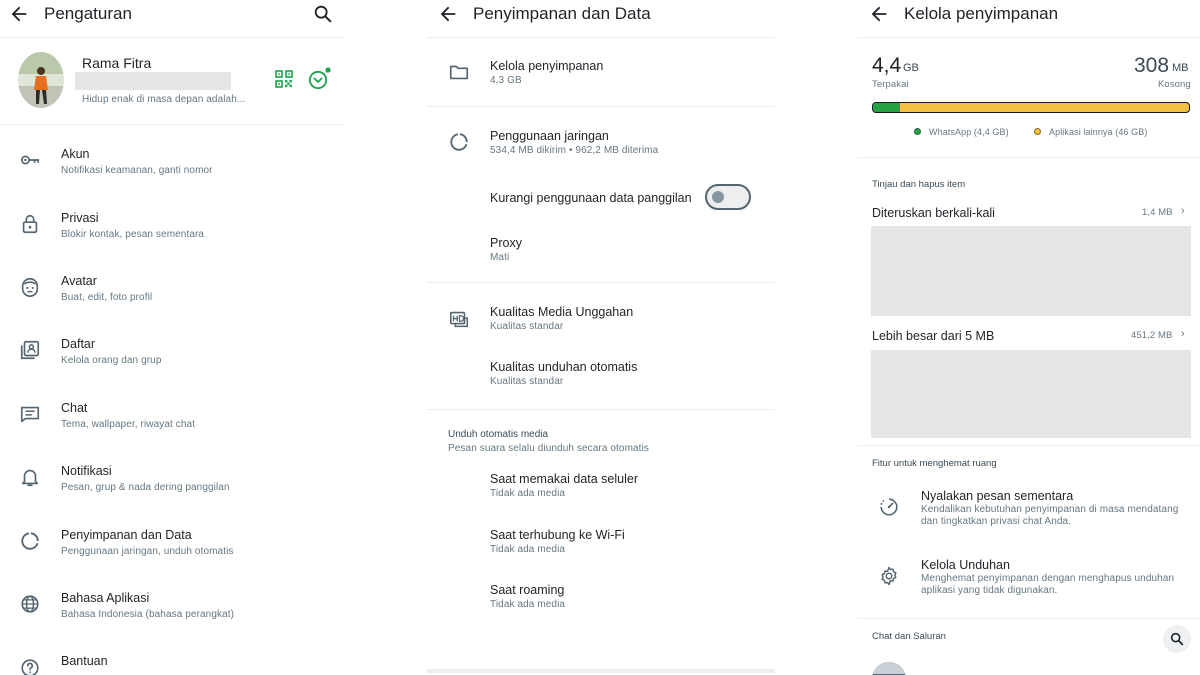 The width and height of the screenshot is (1200, 675). What do you see at coordinates (557, 535) in the screenshot?
I see `item-title: Saat terhubung ke Wi-Fi` at bounding box center [557, 535].